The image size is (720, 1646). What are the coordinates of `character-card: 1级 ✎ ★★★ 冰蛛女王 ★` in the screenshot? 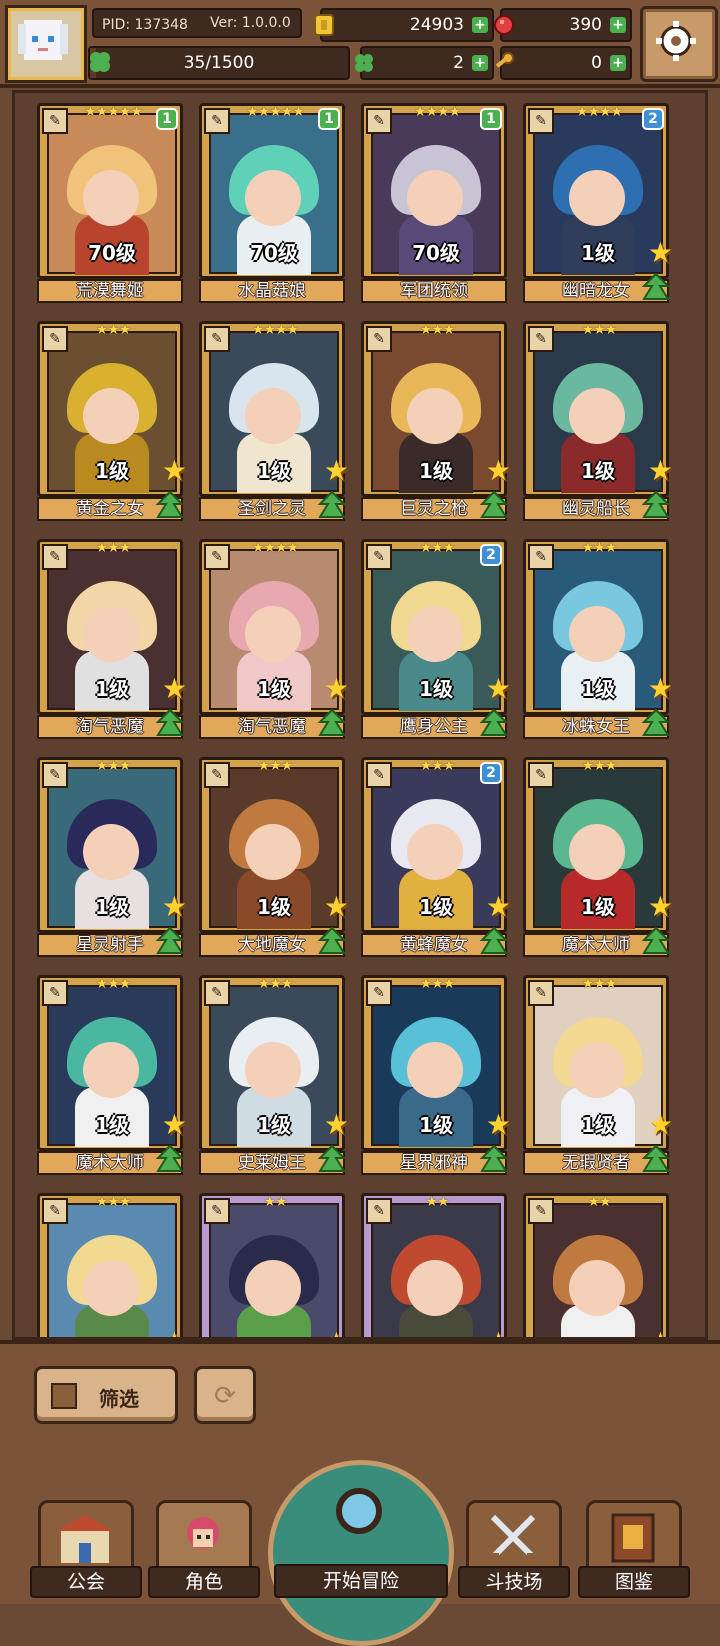 It's located at (598, 639).